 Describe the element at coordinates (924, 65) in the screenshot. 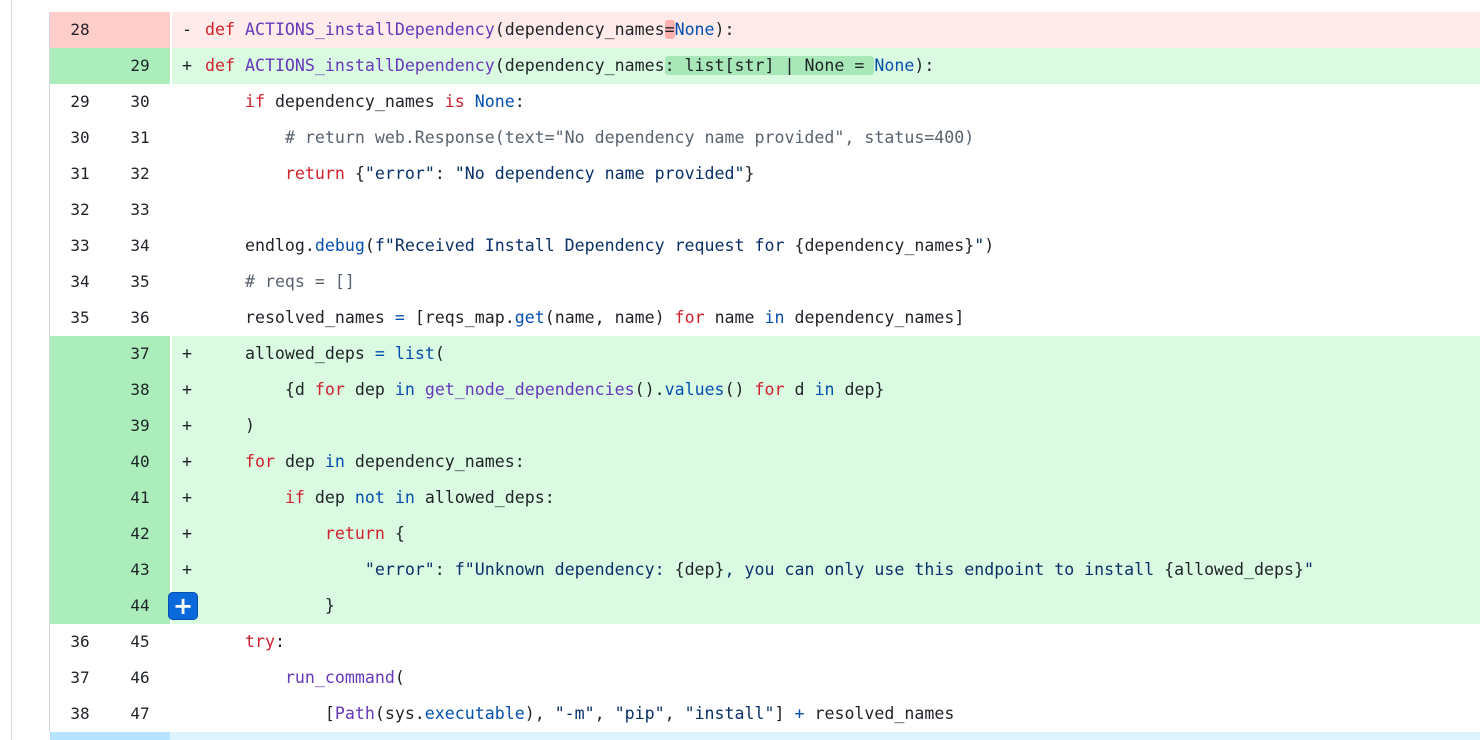

I see `code-token: ):` at that location.